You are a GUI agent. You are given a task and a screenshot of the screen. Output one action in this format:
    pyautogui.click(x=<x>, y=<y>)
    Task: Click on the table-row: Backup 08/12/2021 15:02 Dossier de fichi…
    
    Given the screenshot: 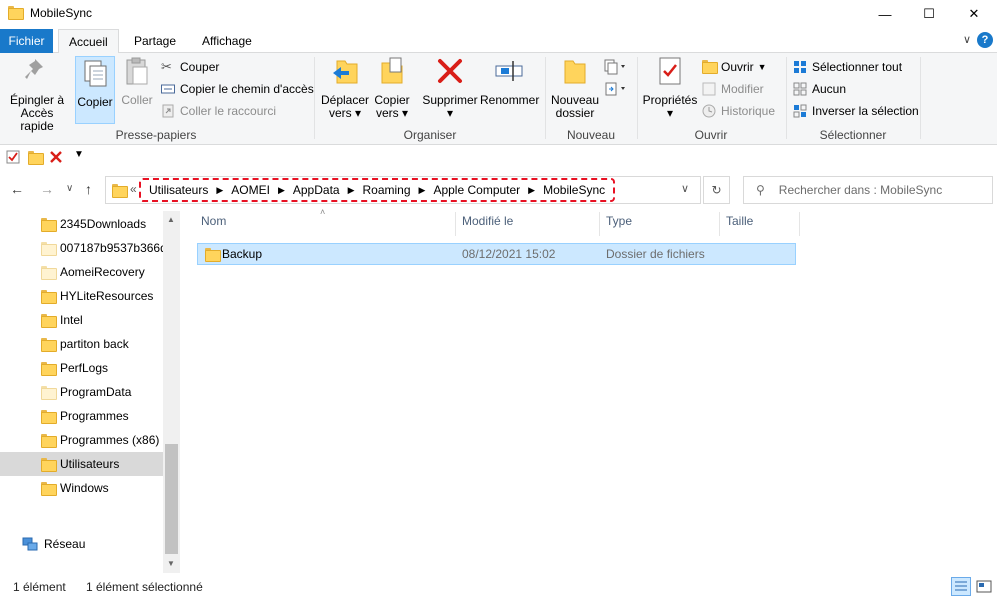 What is the action you would take?
    pyautogui.click(x=496, y=254)
    